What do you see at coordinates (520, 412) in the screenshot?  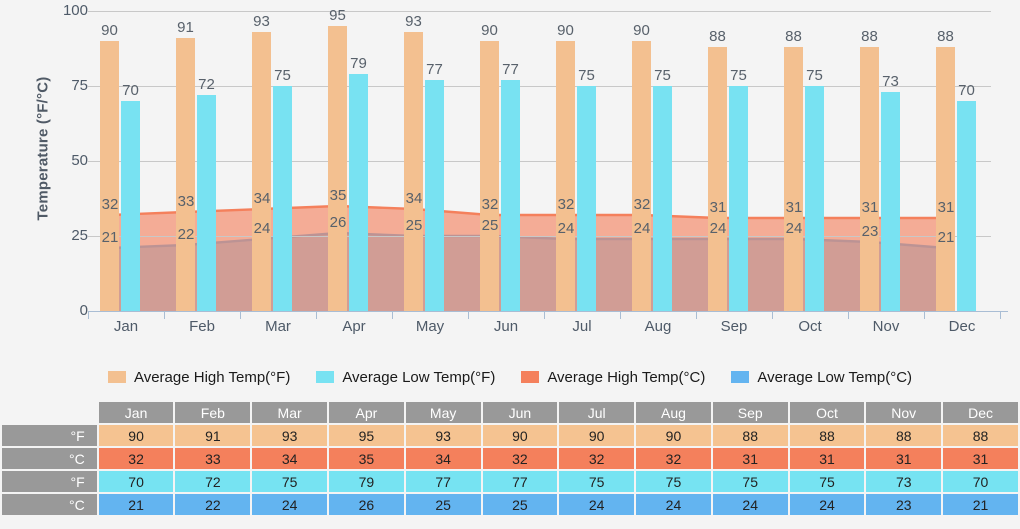 I see `table-month-header: Jun` at bounding box center [520, 412].